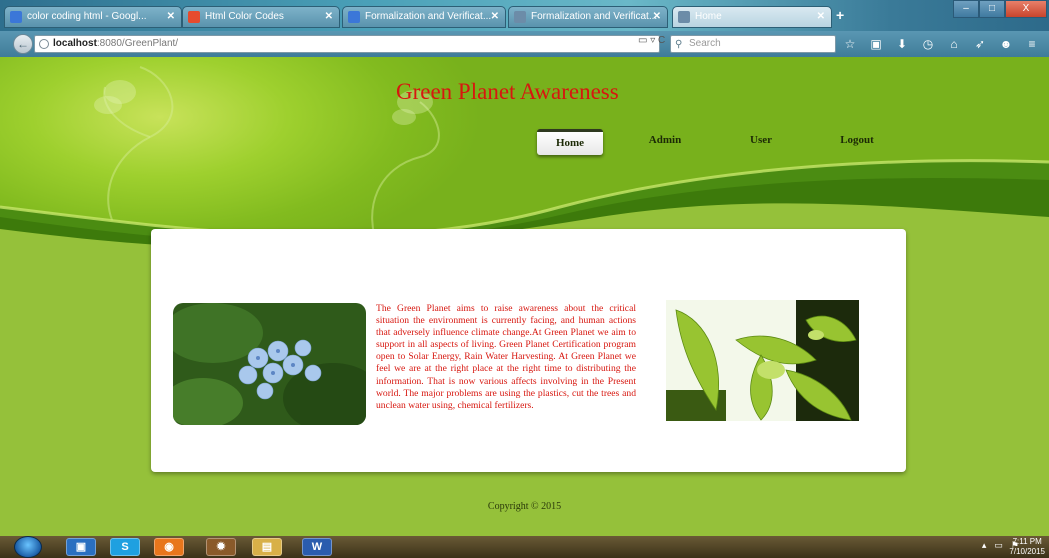 The width and height of the screenshot is (1049, 558). What do you see at coordinates (28, 547) in the screenshot?
I see `start-button` at bounding box center [28, 547].